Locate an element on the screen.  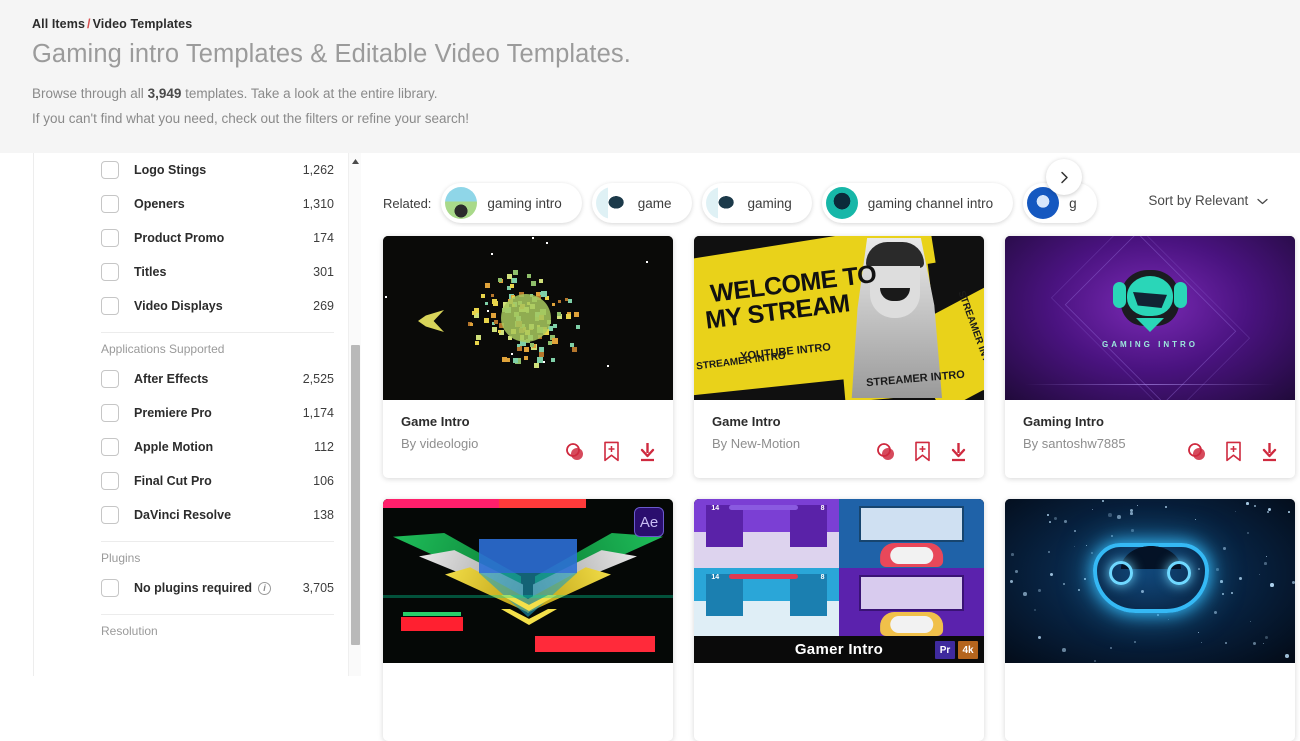
chevron-up-icon is located at coordinates (355, 161).